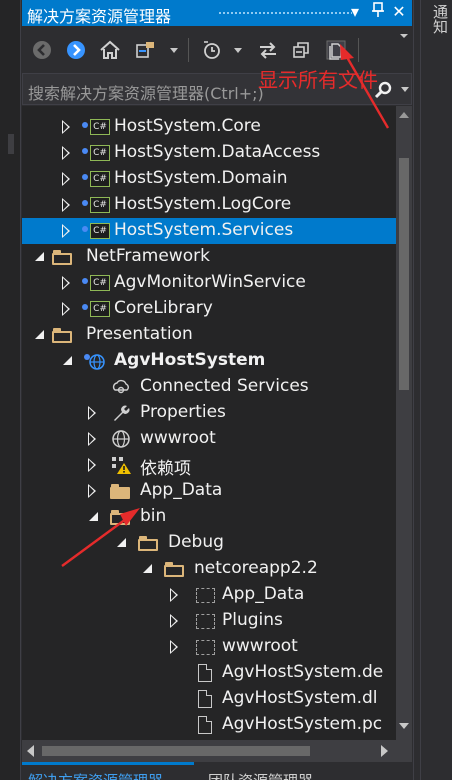 This screenshot has height=780, width=452. I want to click on scroll-right-icon, so click(384, 751).